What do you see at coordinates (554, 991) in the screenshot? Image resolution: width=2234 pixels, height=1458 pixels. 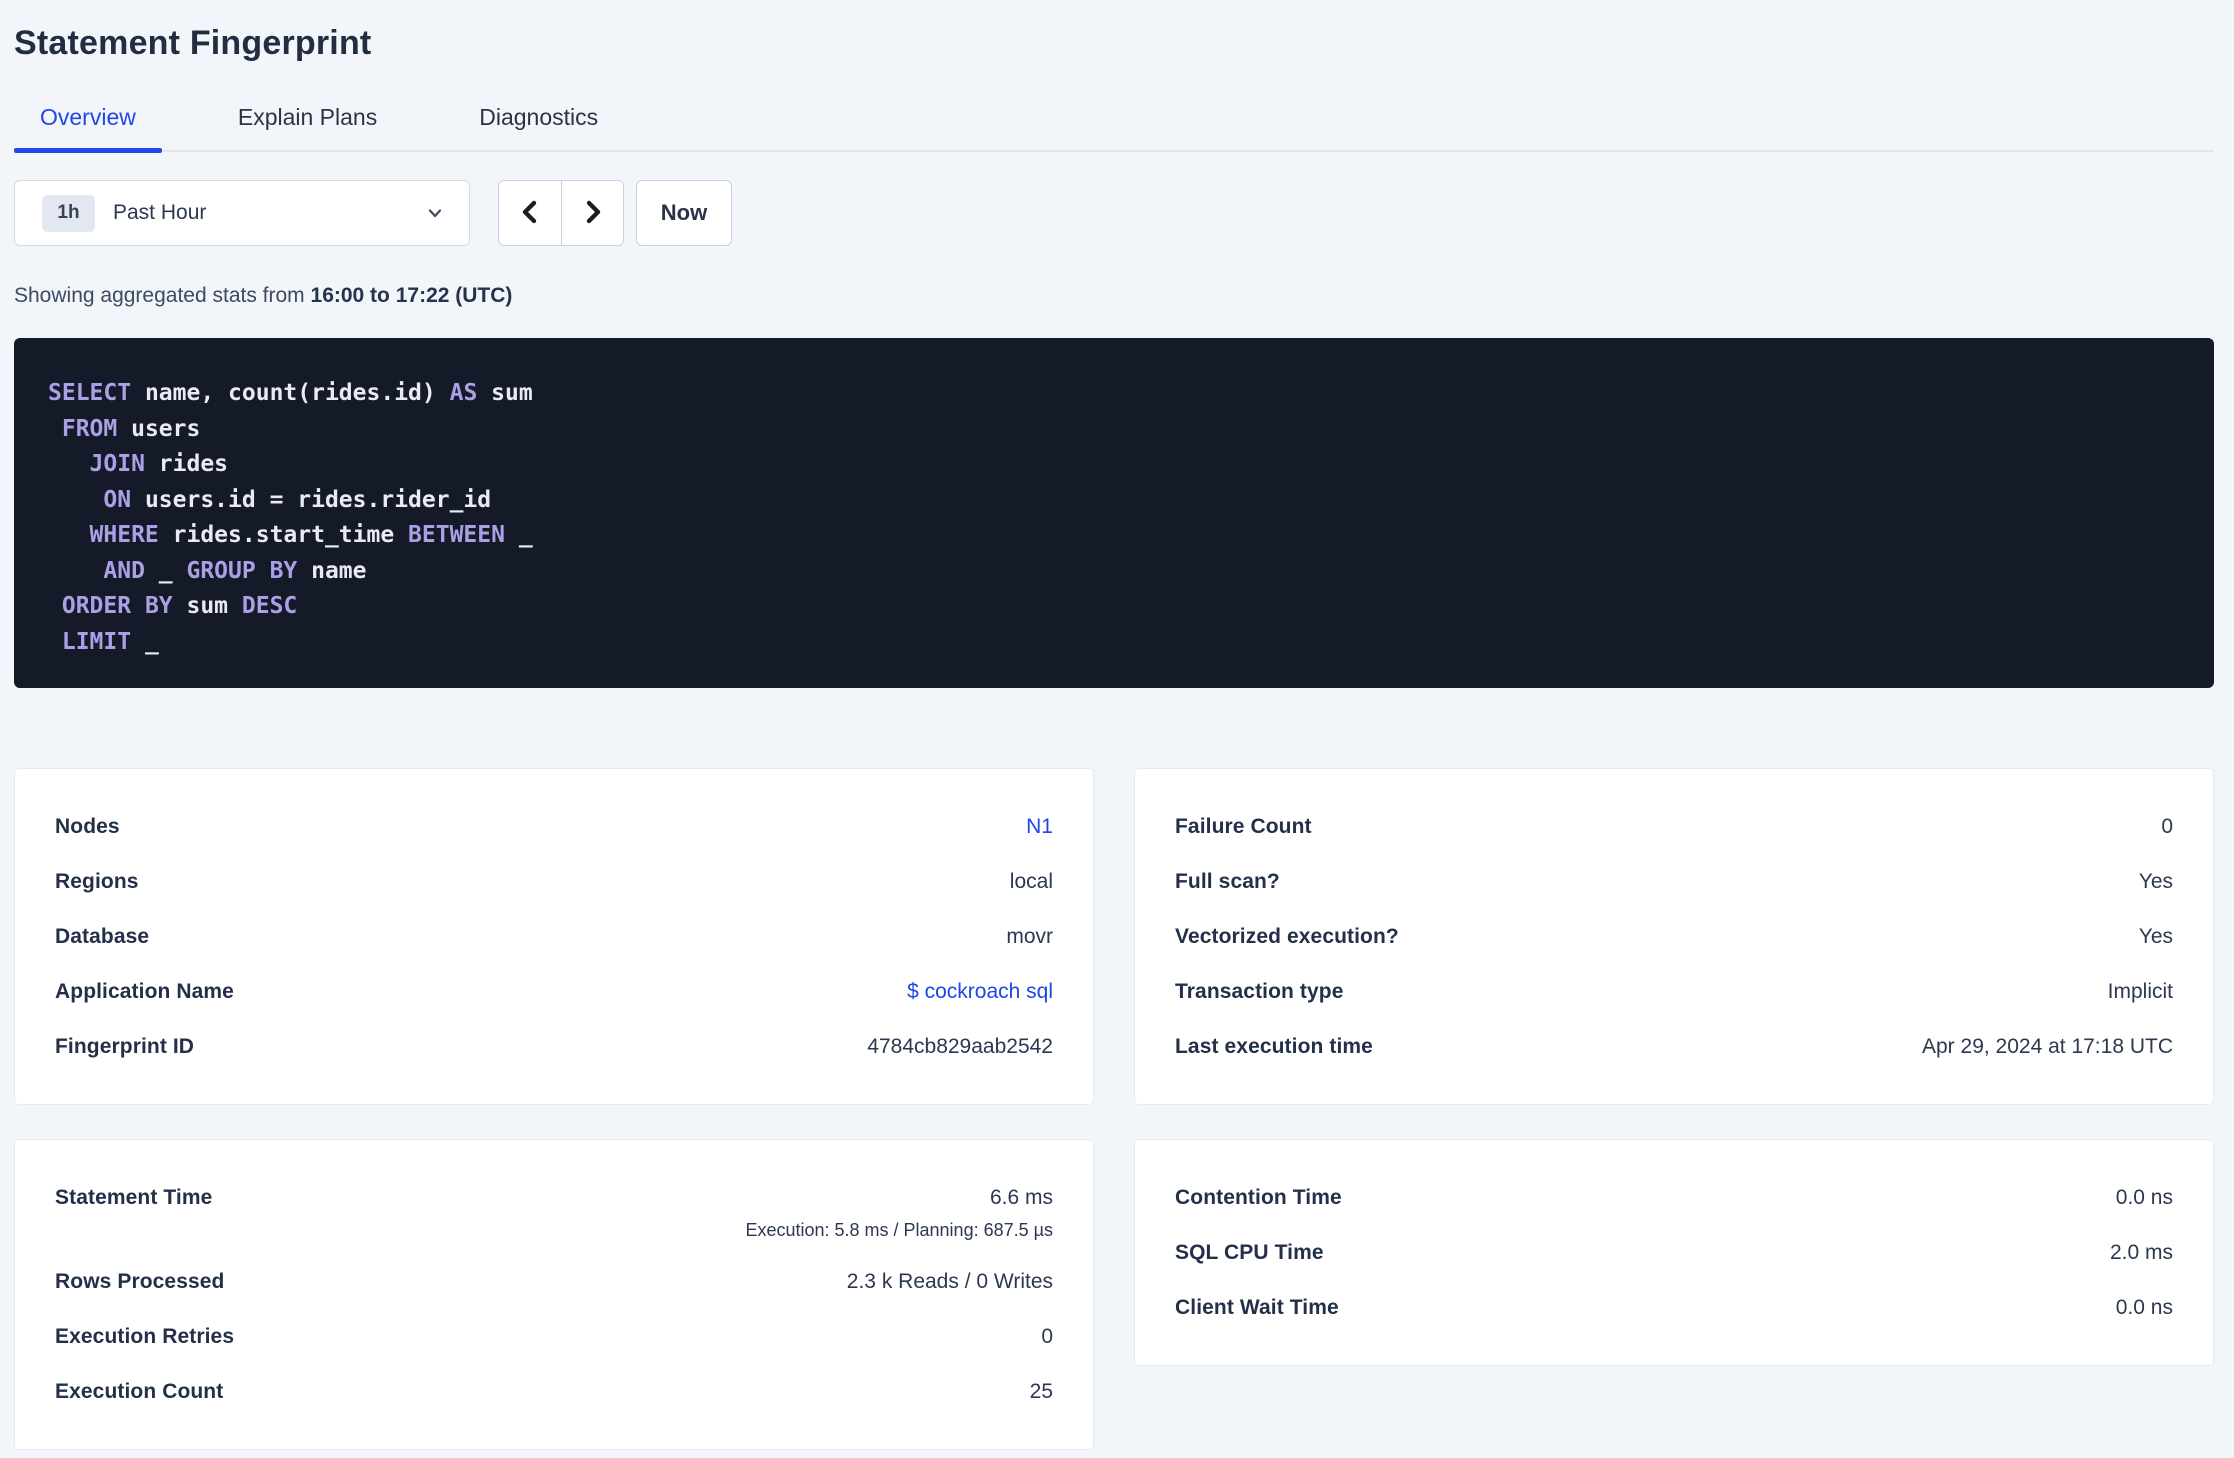 I see `stat-row: Application Name $ cockroach sql` at bounding box center [554, 991].